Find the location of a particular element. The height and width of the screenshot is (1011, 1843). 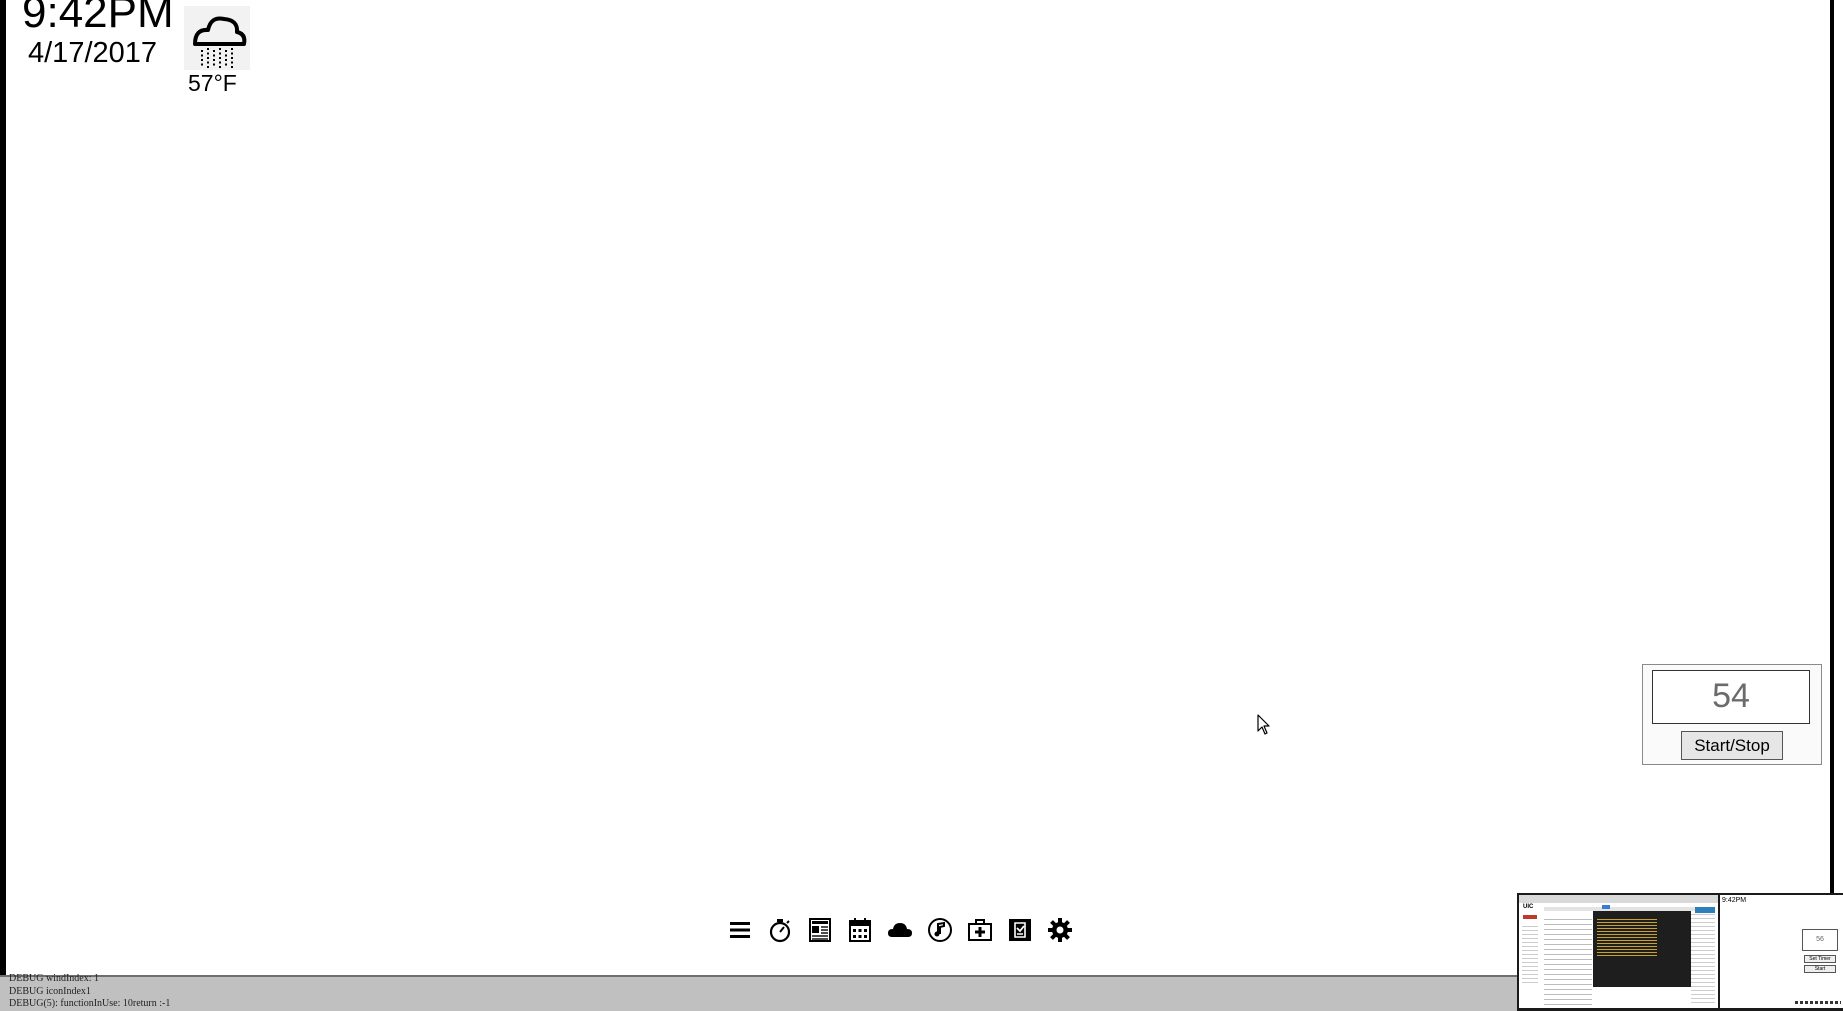

calendar-icon is located at coordinates (860, 930).